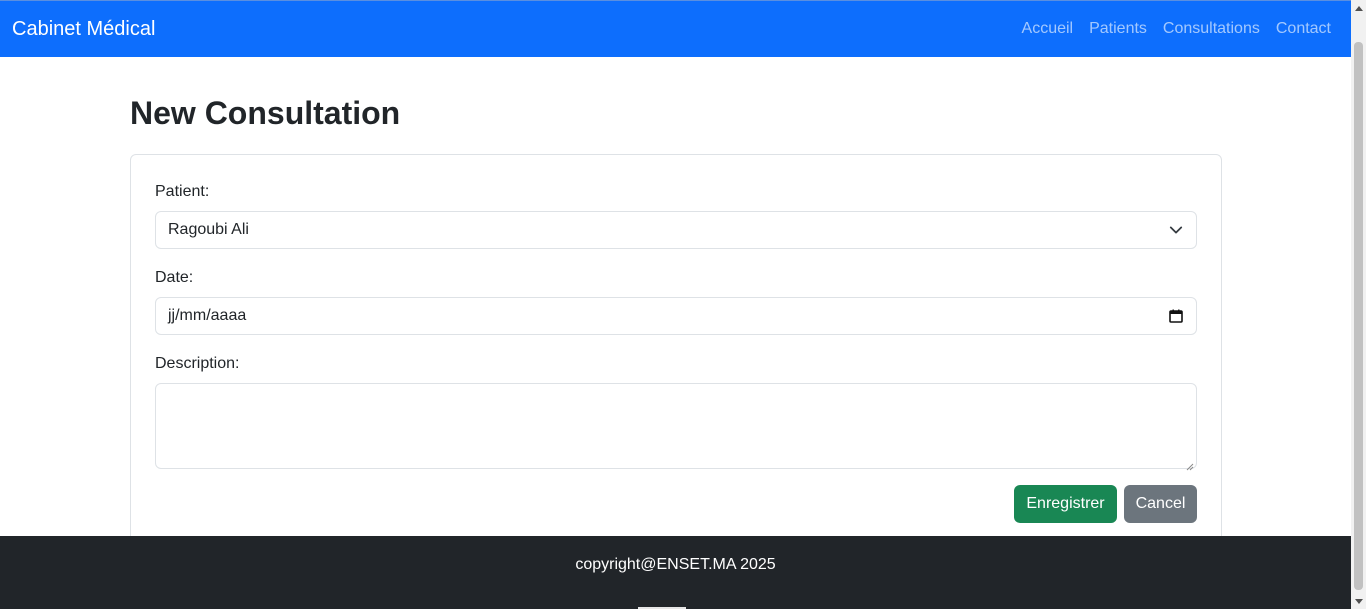  I want to click on footer: copyright@ENSET.MA 2025, so click(675, 572).